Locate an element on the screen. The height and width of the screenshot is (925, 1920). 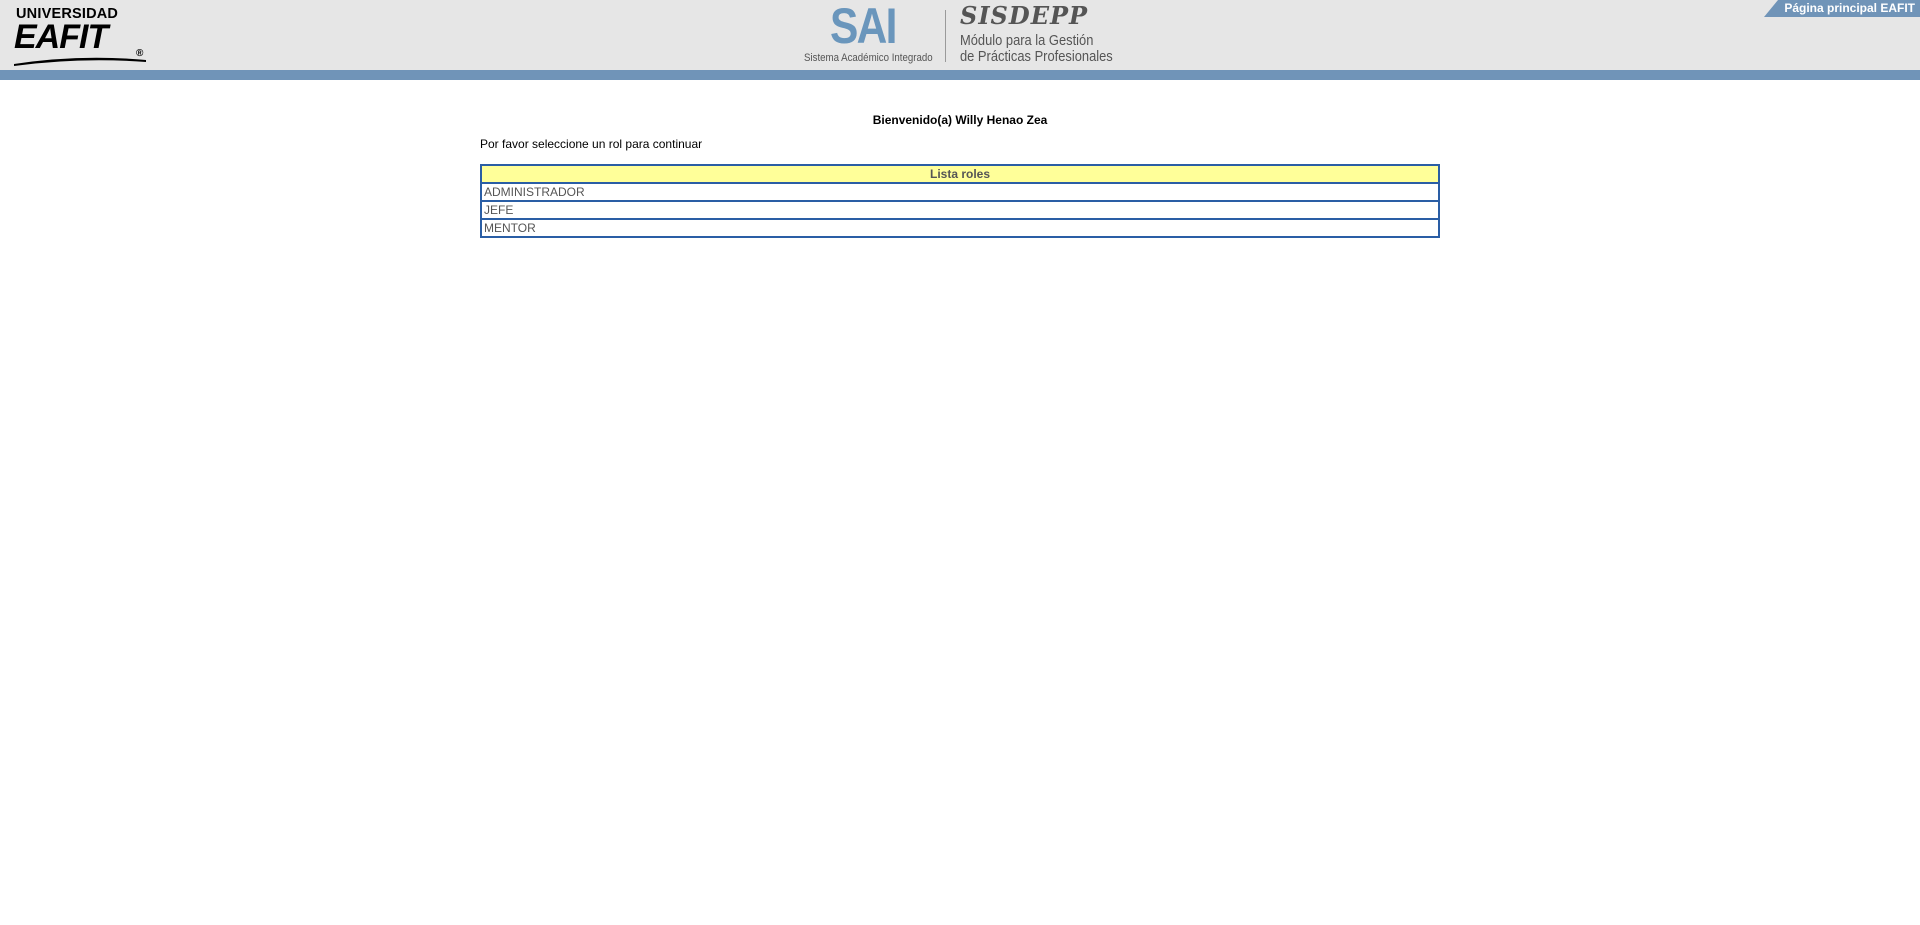
table-row: MENTOR is located at coordinates (960, 228).